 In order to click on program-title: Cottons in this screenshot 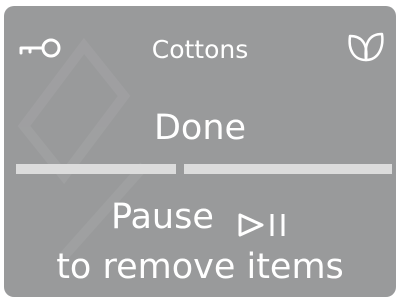, I will do `click(200, 49)`.